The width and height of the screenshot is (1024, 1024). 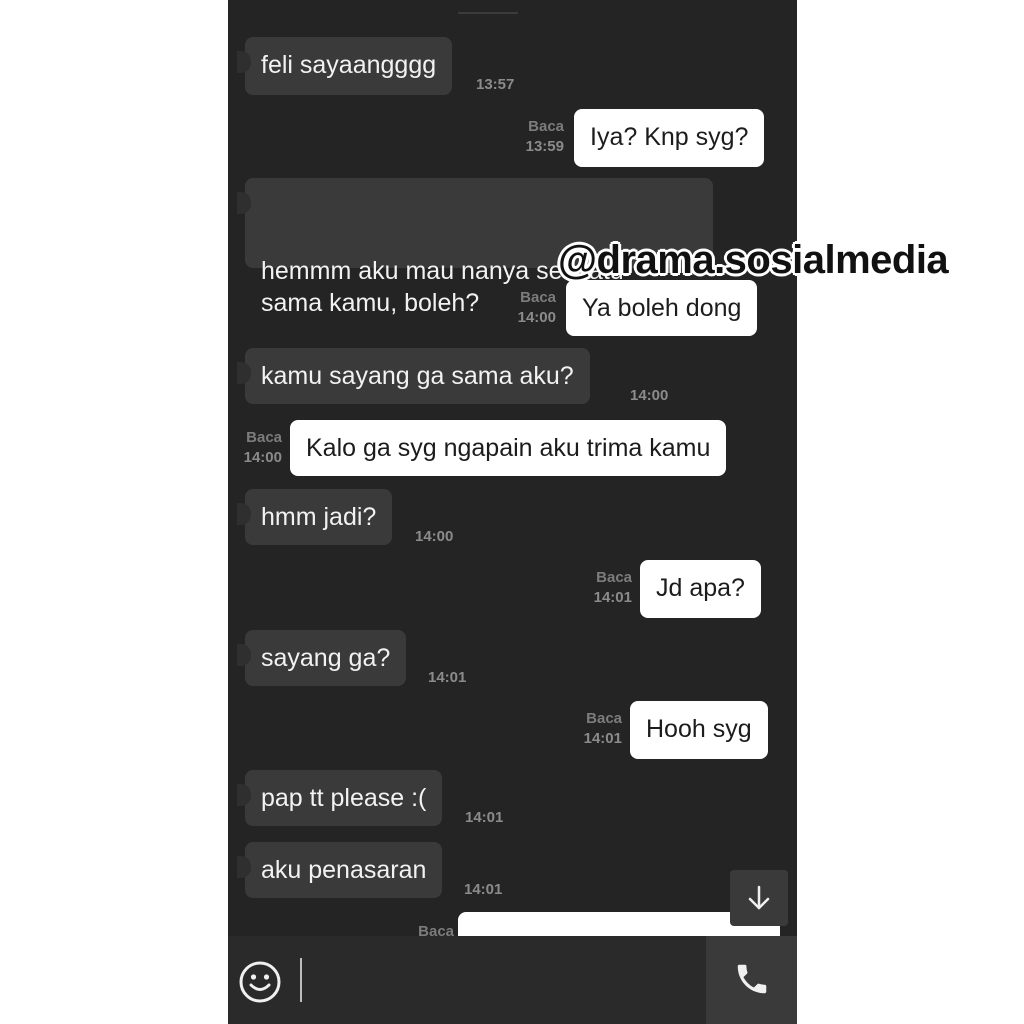 I want to click on message-row-incoming: feli sayaangggg 13:57, so click(x=512, y=67).